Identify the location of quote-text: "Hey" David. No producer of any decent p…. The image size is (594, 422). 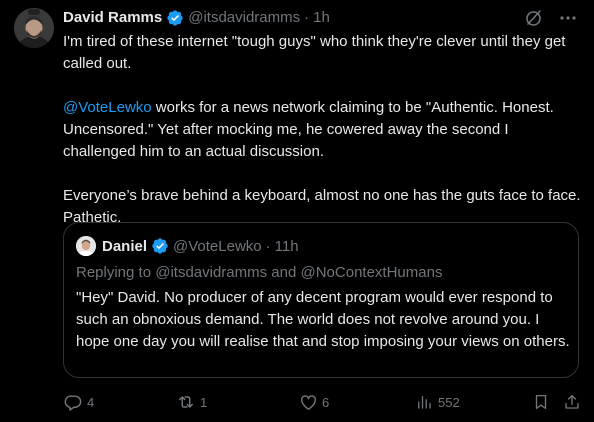
(323, 319).